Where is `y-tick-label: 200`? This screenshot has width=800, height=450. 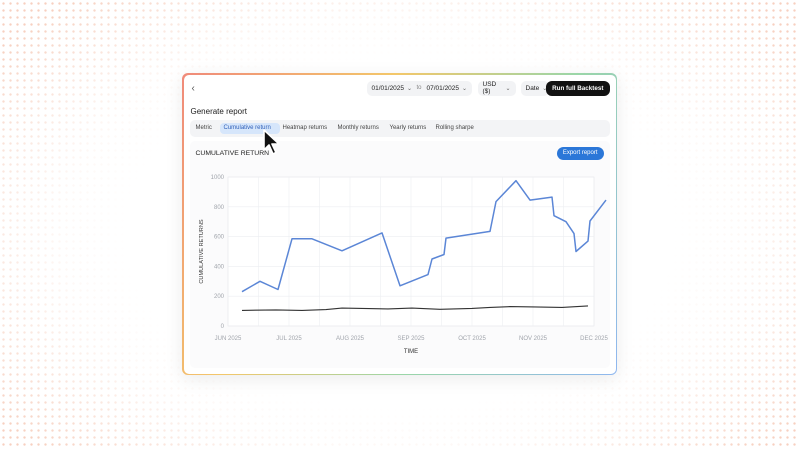 y-tick-label: 200 is located at coordinates (218, 297).